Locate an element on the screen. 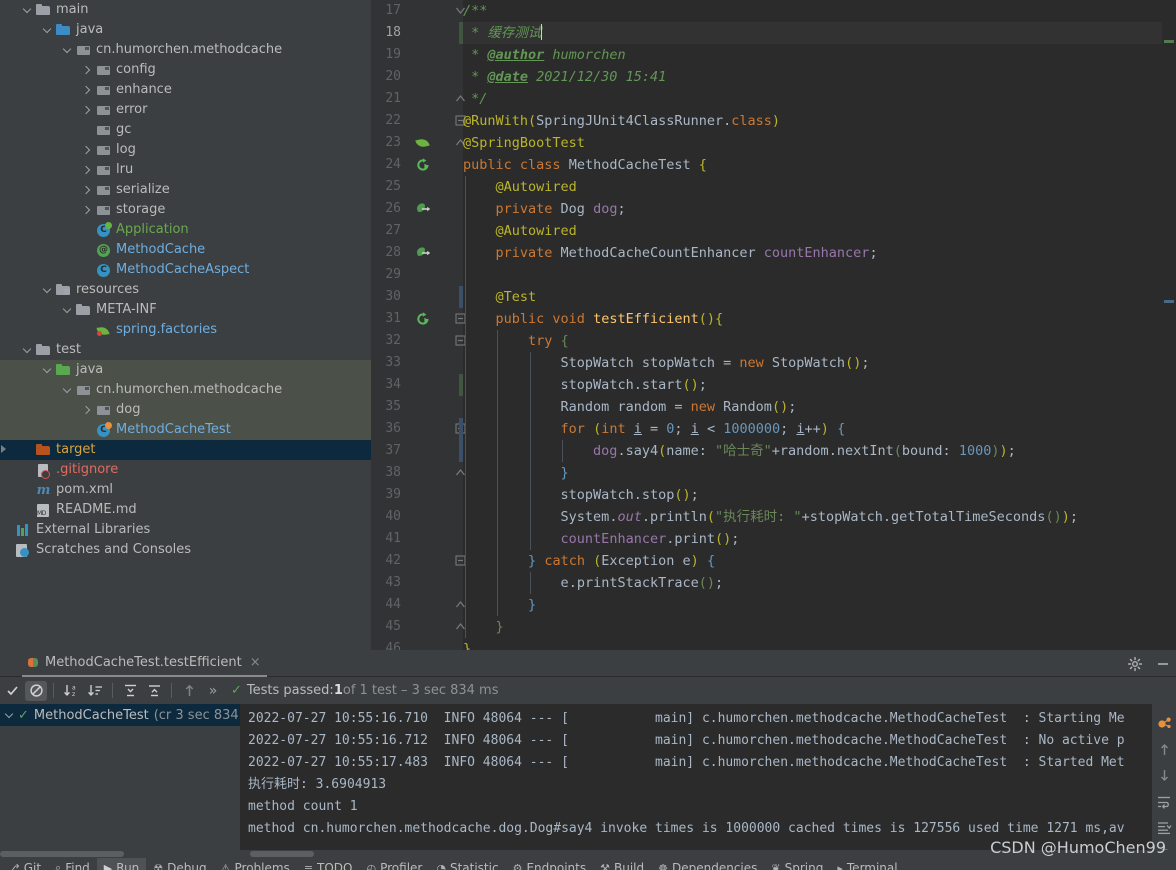 Image resolution: width=1176 pixels, height=870 pixels. tool-window-button-todo: ≡ TODO is located at coordinates (328, 864).